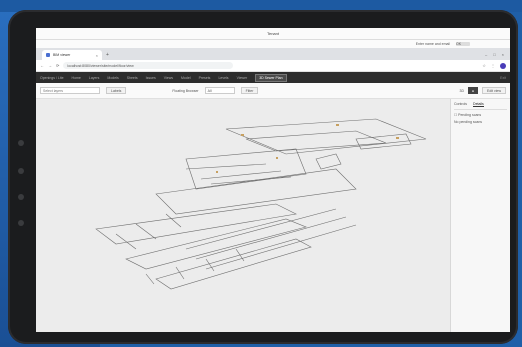 The height and width of the screenshot is (347, 522). I want to click on system-title-bar: Tenant, so click(273, 34).